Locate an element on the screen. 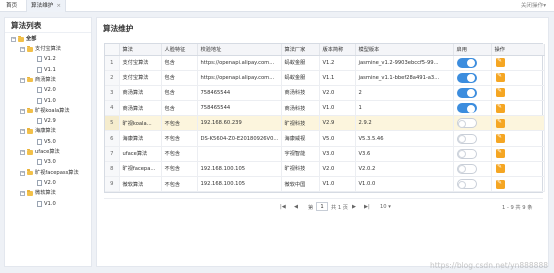 The height and width of the screenshot is (273, 554). cell-vendor: 宇视智能 is located at coordinates (300, 154).